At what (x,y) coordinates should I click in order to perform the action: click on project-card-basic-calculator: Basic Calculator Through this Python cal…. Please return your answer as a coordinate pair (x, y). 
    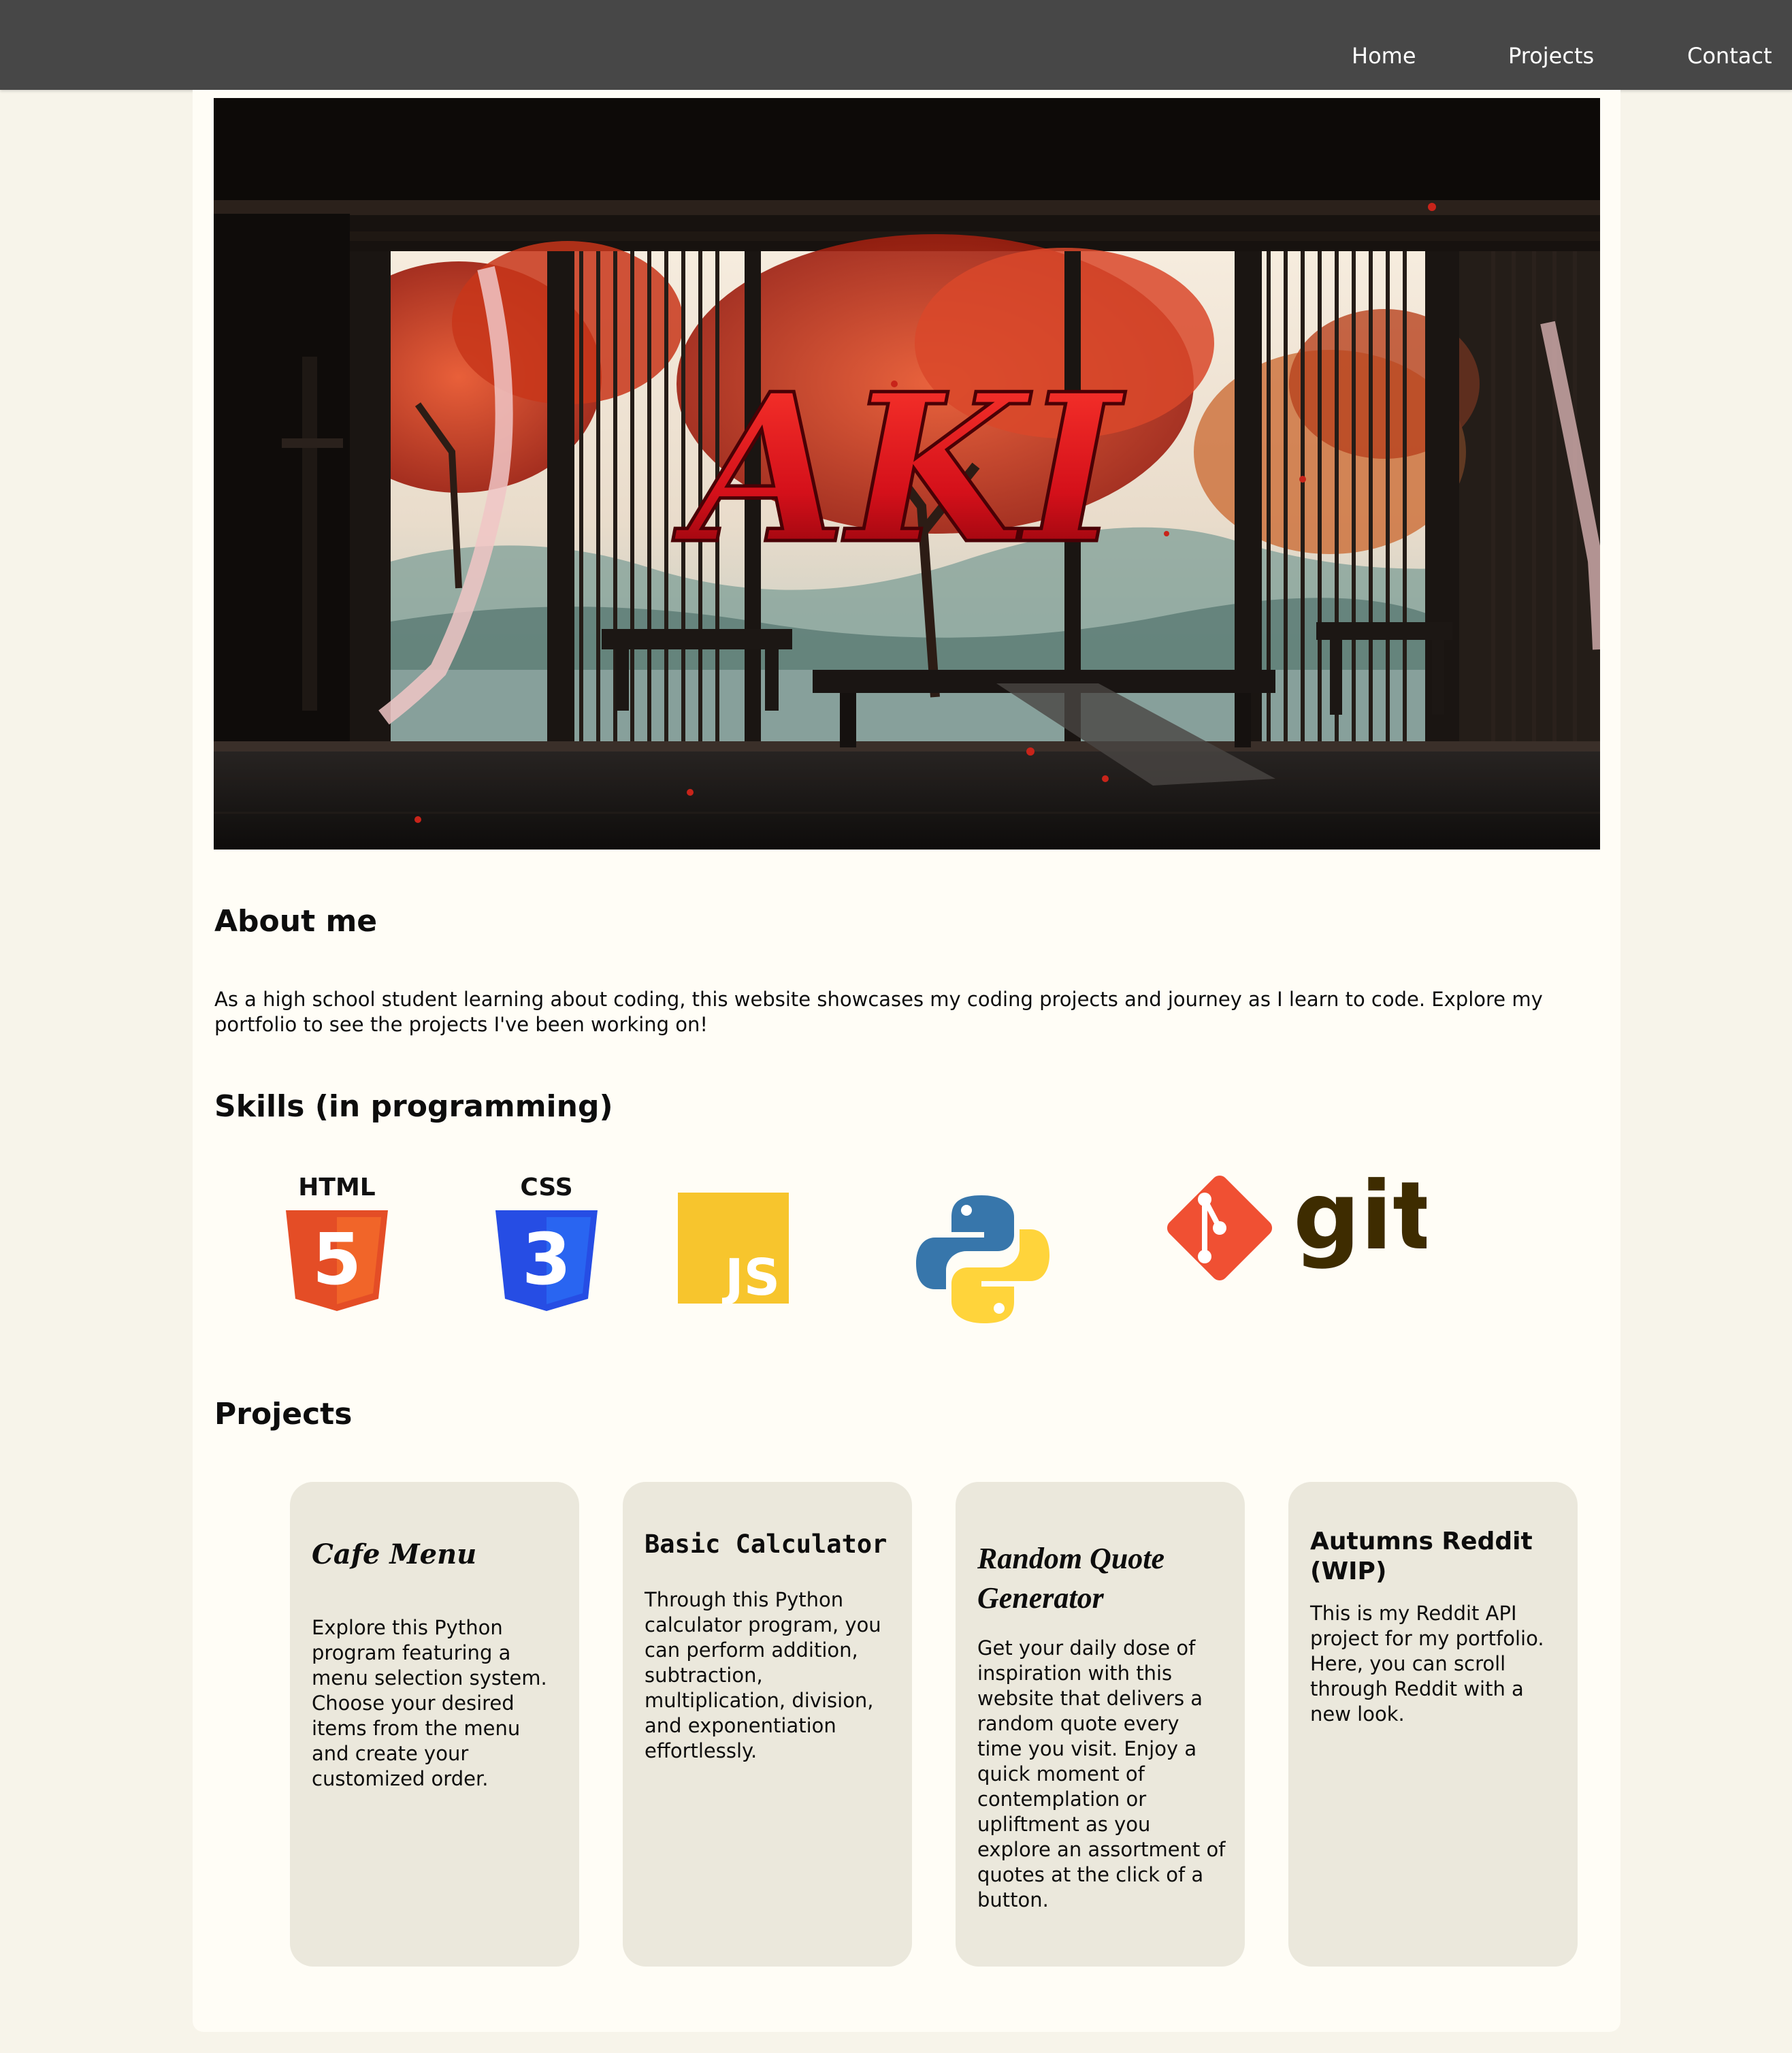
    Looking at the image, I should click on (768, 1724).